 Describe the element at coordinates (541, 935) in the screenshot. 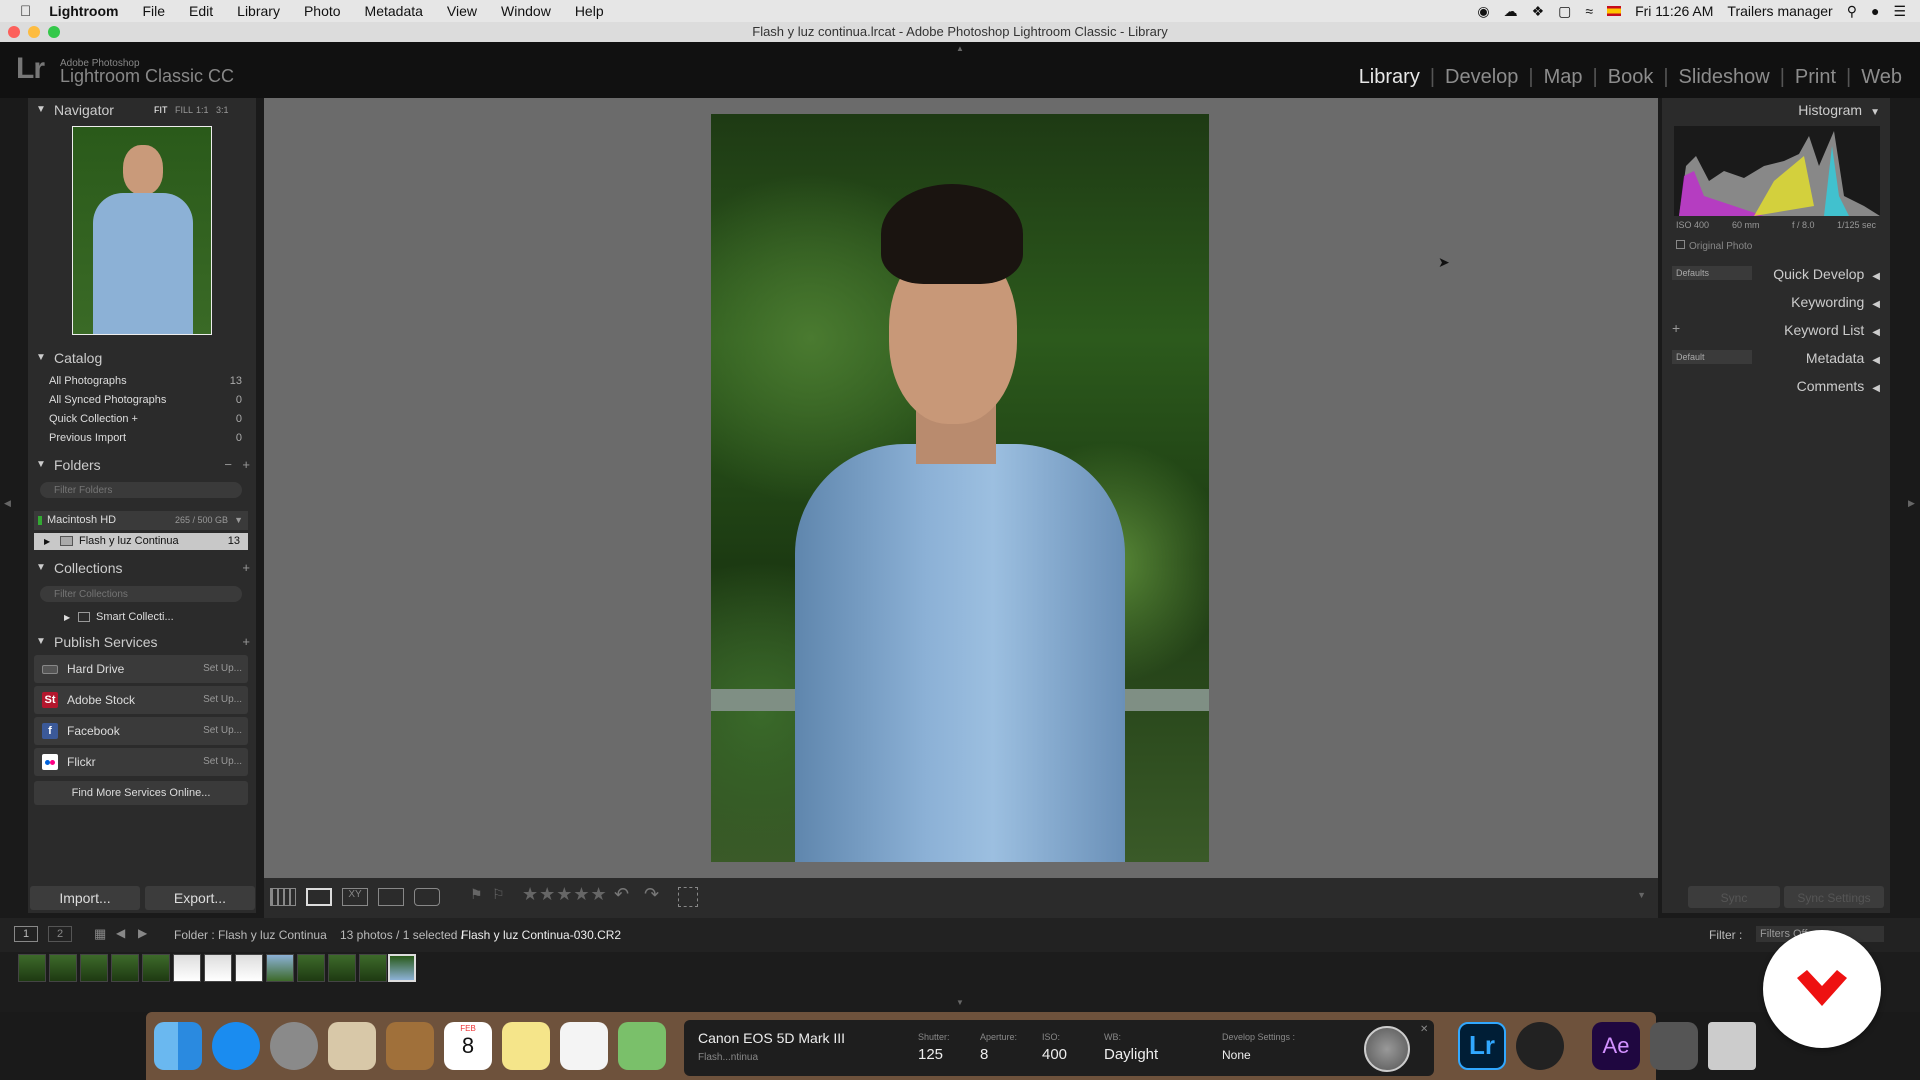

I see `filmstrip-filename: Flash y luz Continua-030.CR2` at that location.